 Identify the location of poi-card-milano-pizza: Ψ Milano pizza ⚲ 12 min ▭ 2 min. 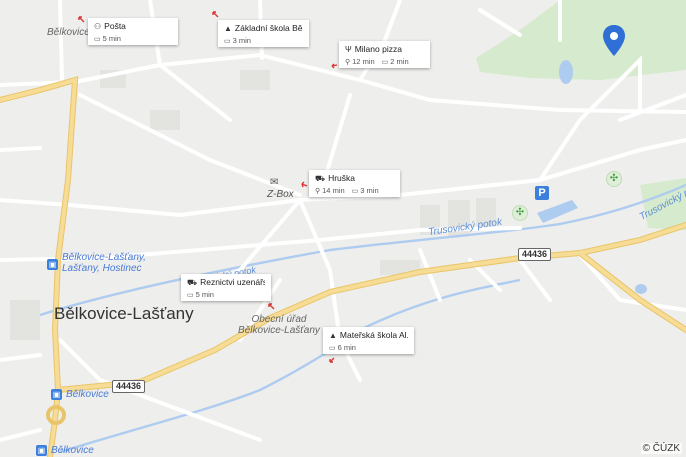
(384, 54).